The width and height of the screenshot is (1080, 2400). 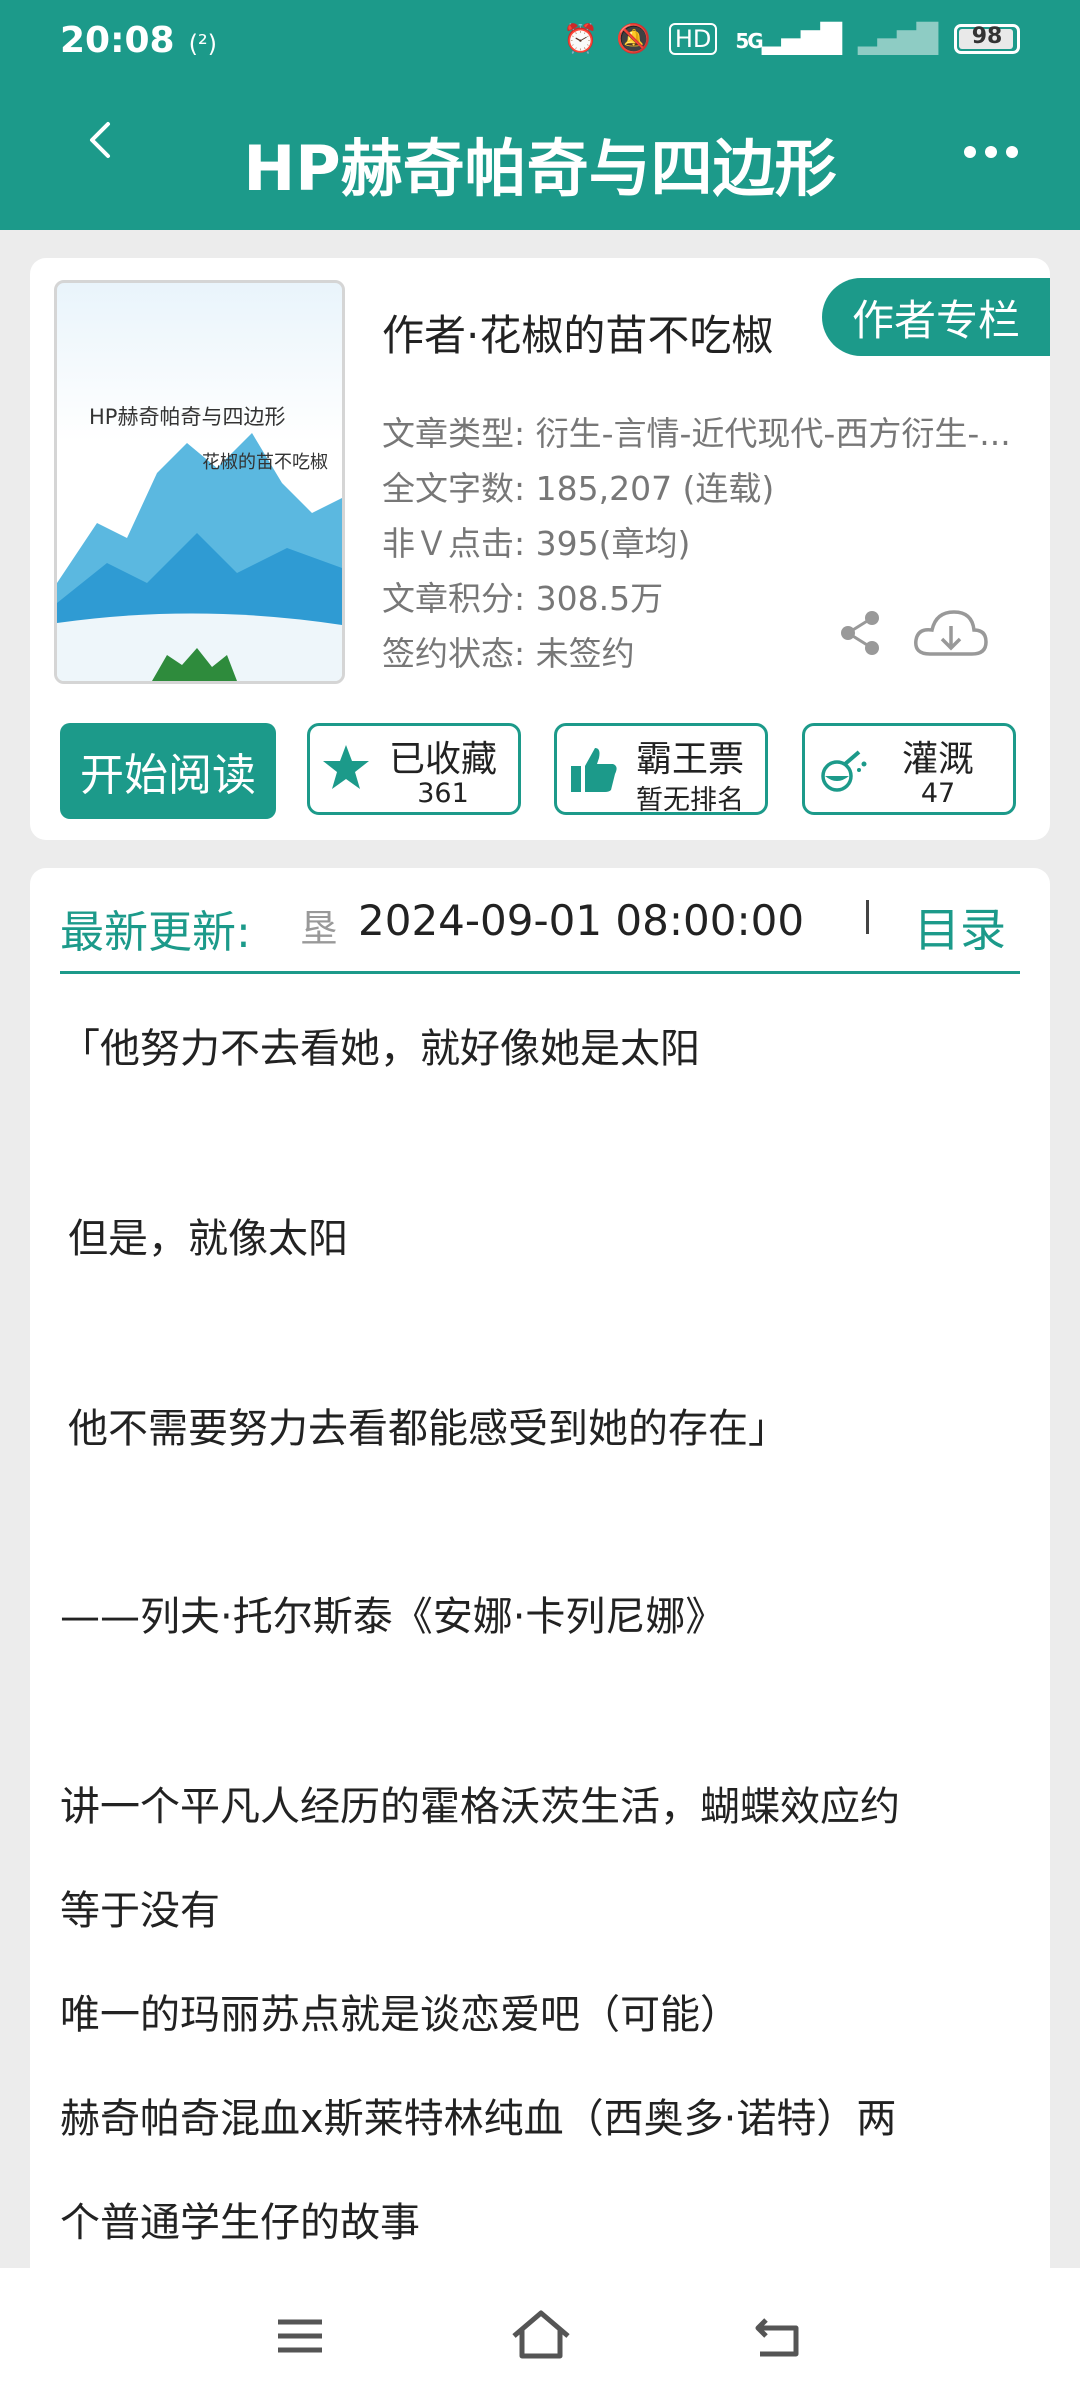 I want to click on page-title: HP赫奇帕奇与四边形, so click(x=540, y=168).